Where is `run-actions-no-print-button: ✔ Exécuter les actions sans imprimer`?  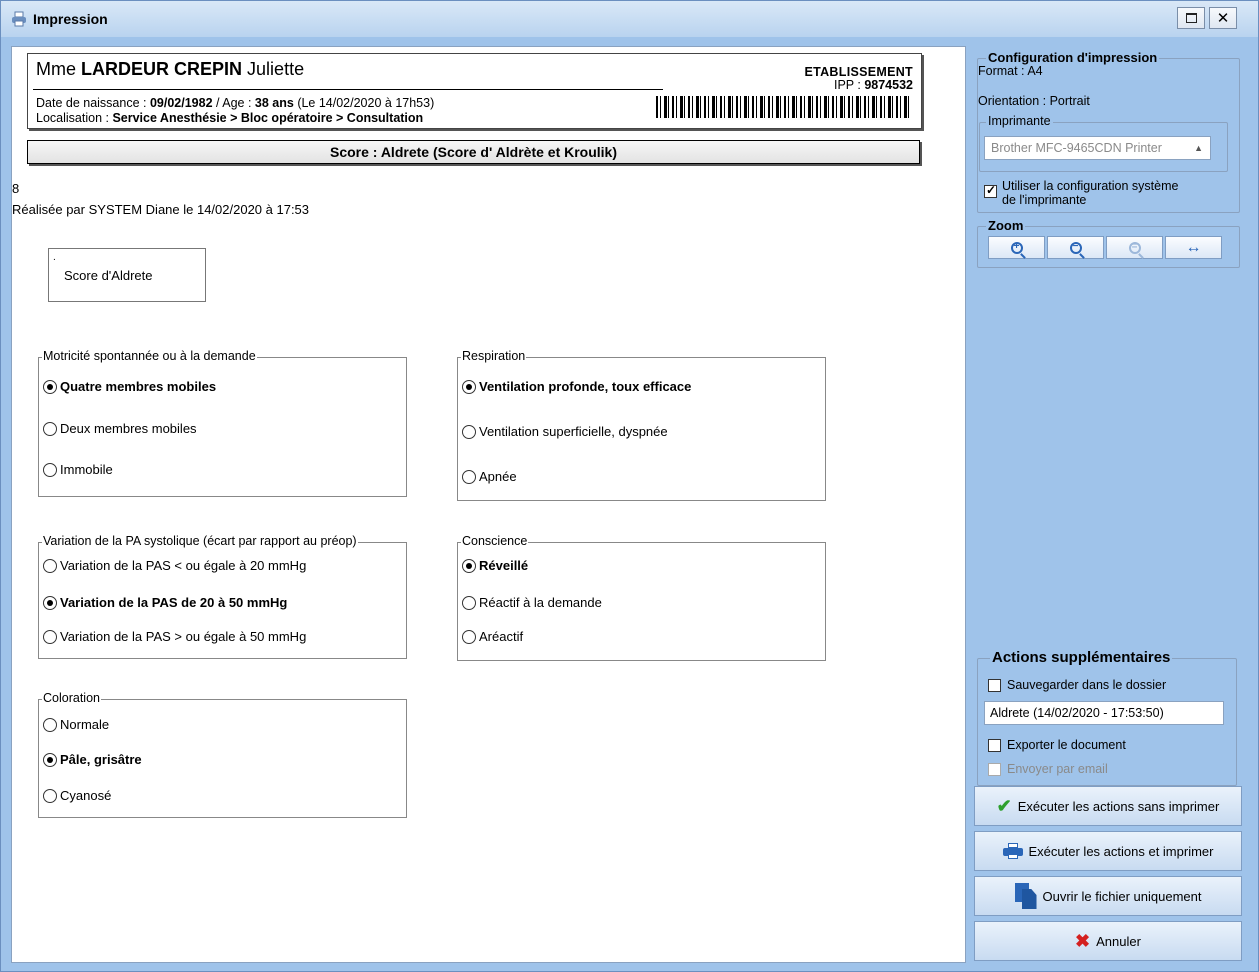
run-actions-no-print-button: ✔ Exécuter les actions sans imprimer is located at coordinates (1108, 806).